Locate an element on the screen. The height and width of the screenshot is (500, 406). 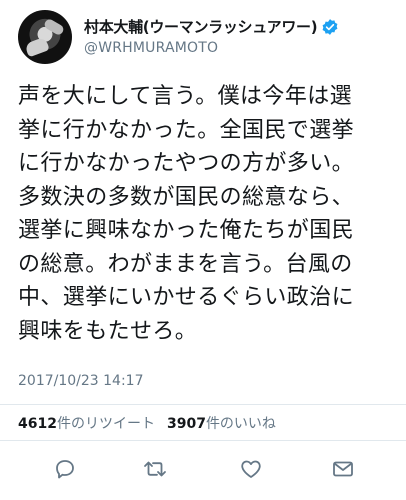
likes-stat: 3907件のいいね is located at coordinates (221, 423).